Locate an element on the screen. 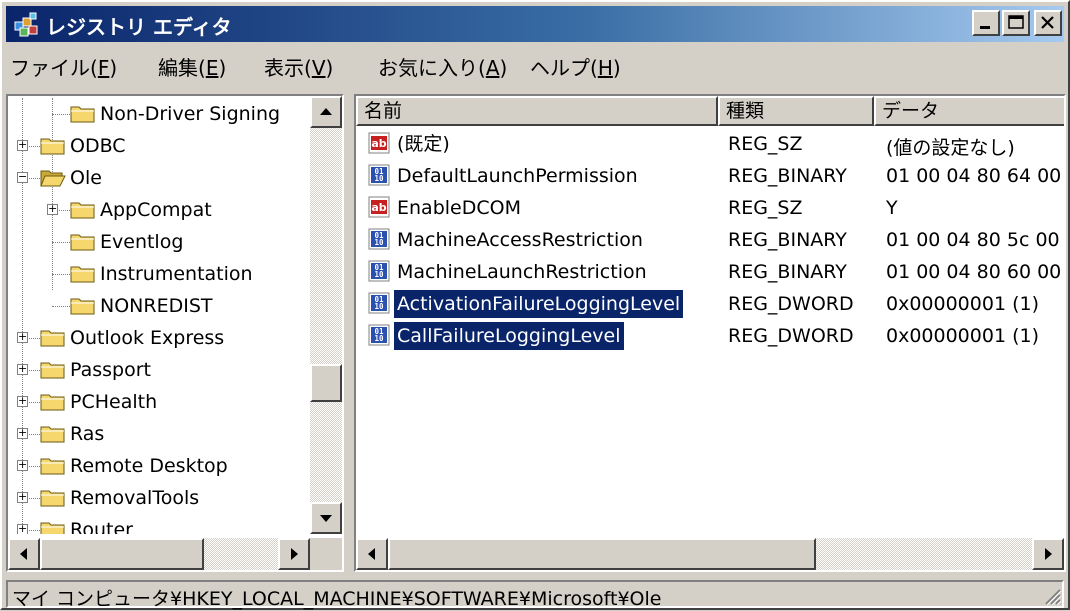  title-bar: レジストリ エディタ is located at coordinates (535, 24).